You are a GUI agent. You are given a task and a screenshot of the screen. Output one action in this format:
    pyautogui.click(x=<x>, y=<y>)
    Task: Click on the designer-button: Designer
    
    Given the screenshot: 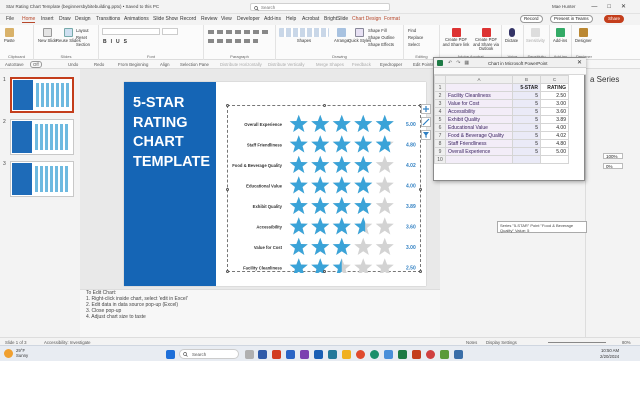 What is the action you would take?
    pyautogui.click(x=583, y=35)
    